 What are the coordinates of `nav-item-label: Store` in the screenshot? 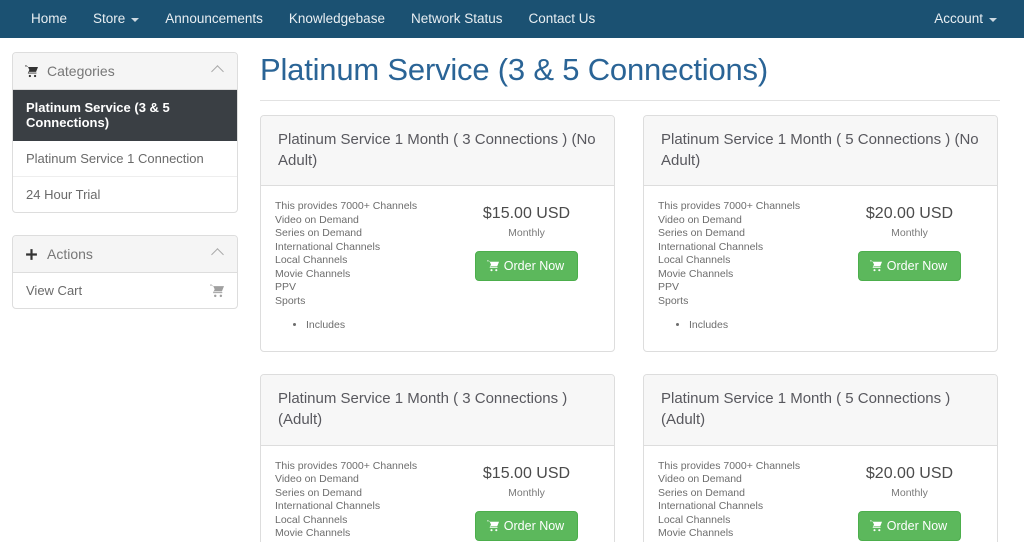 It's located at (109, 18).